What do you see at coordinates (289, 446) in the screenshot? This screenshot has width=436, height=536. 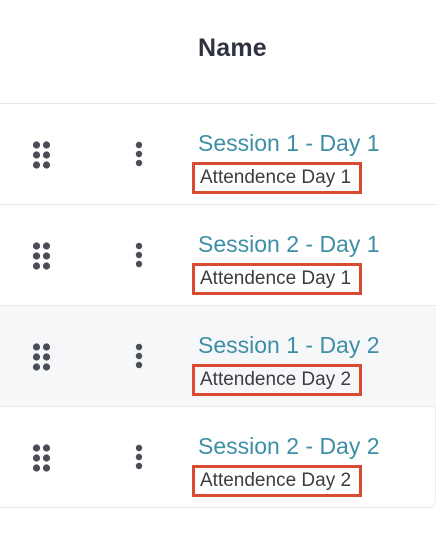 I see `session-link: Session 2 - Day 2` at bounding box center [289, 446].